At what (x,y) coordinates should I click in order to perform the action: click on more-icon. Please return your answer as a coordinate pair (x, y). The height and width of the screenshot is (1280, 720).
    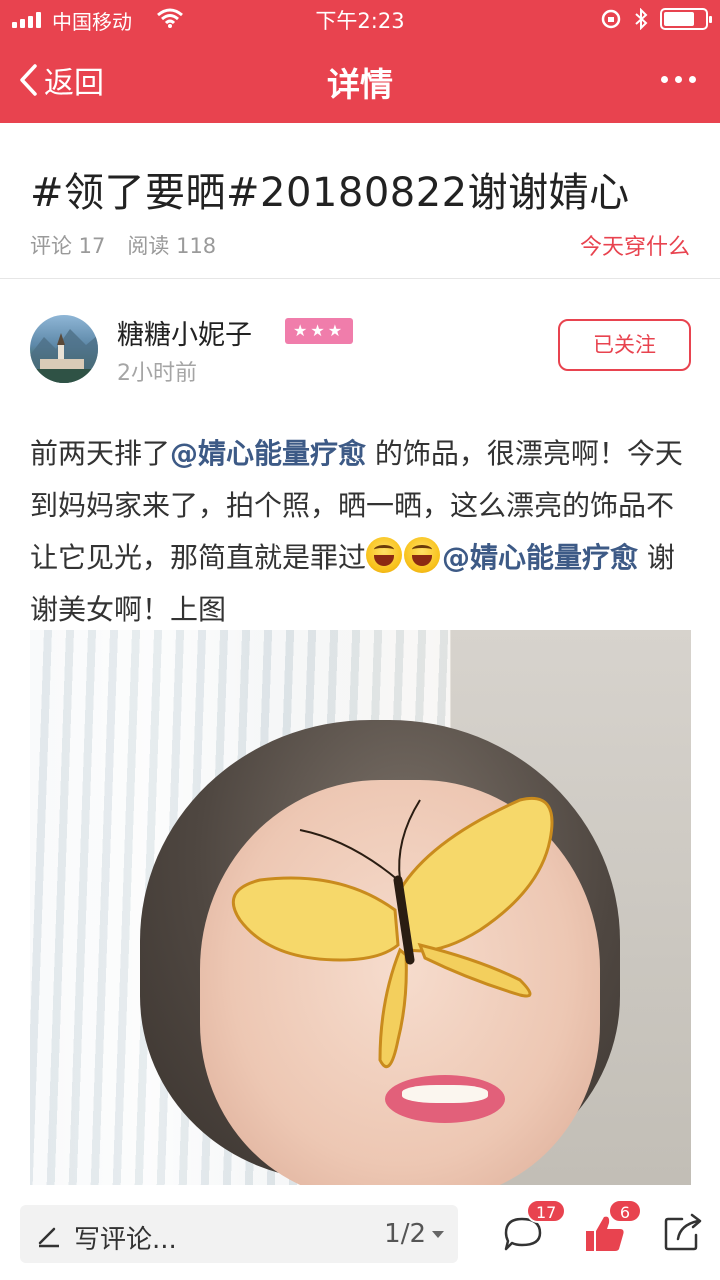
    Looking at the image, I should click on (678, 79).